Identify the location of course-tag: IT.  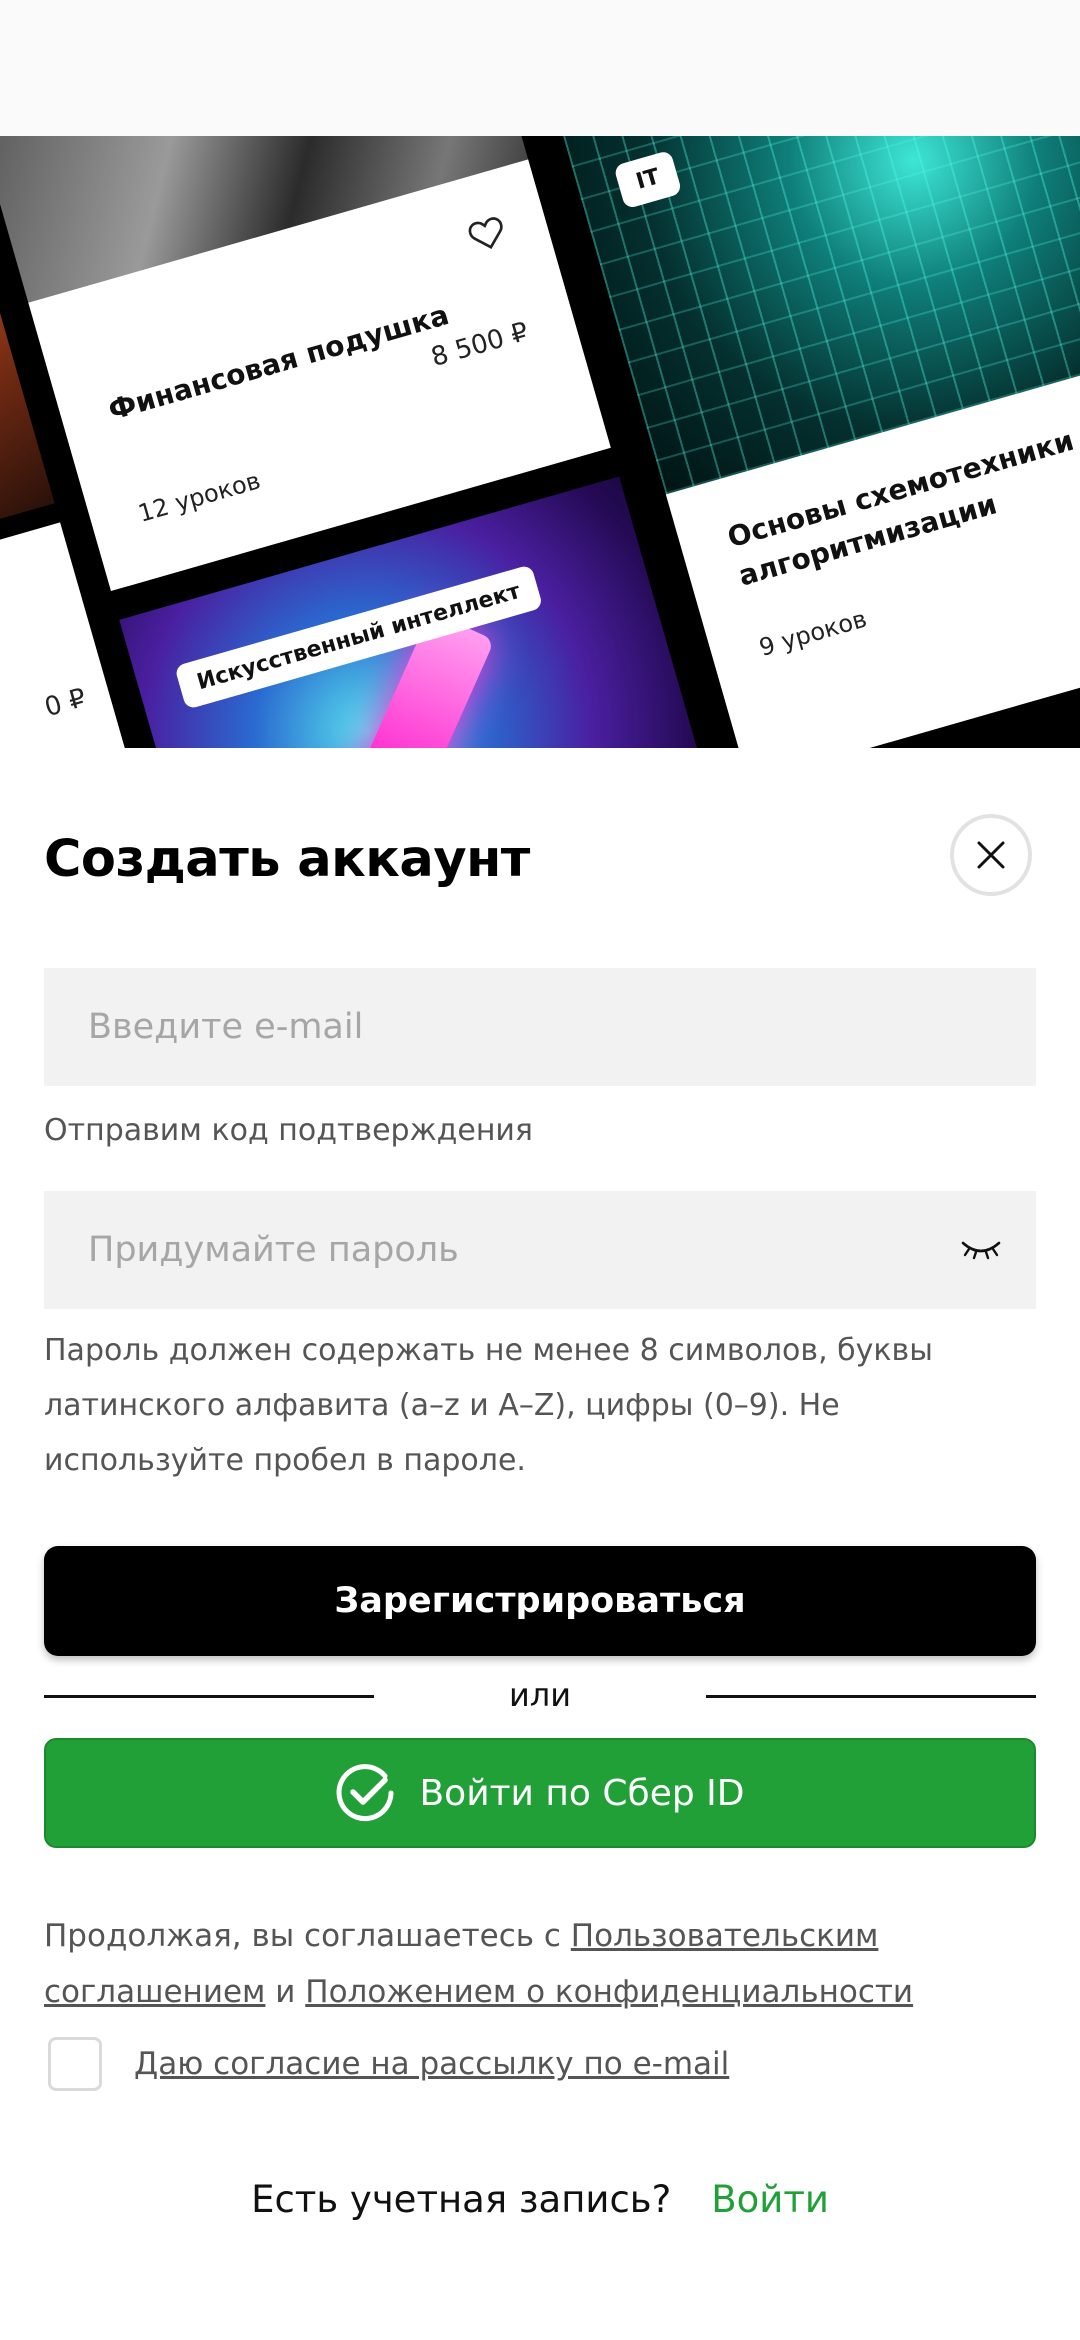
(648, 179).